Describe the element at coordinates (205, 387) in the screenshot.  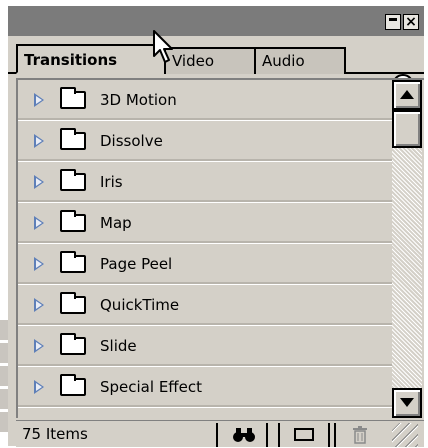
I see `list-item: Special Effect` at that location.